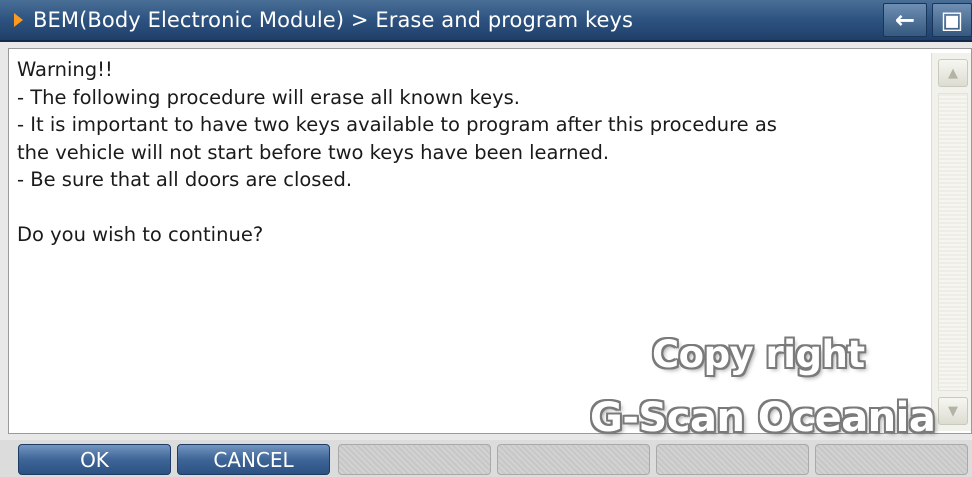 This screenshot has height=477, width=972. What do you see at coordinates (18, 20) in the screenshot?
I see `title-arrow-icon` at bounding box center [18, 20].